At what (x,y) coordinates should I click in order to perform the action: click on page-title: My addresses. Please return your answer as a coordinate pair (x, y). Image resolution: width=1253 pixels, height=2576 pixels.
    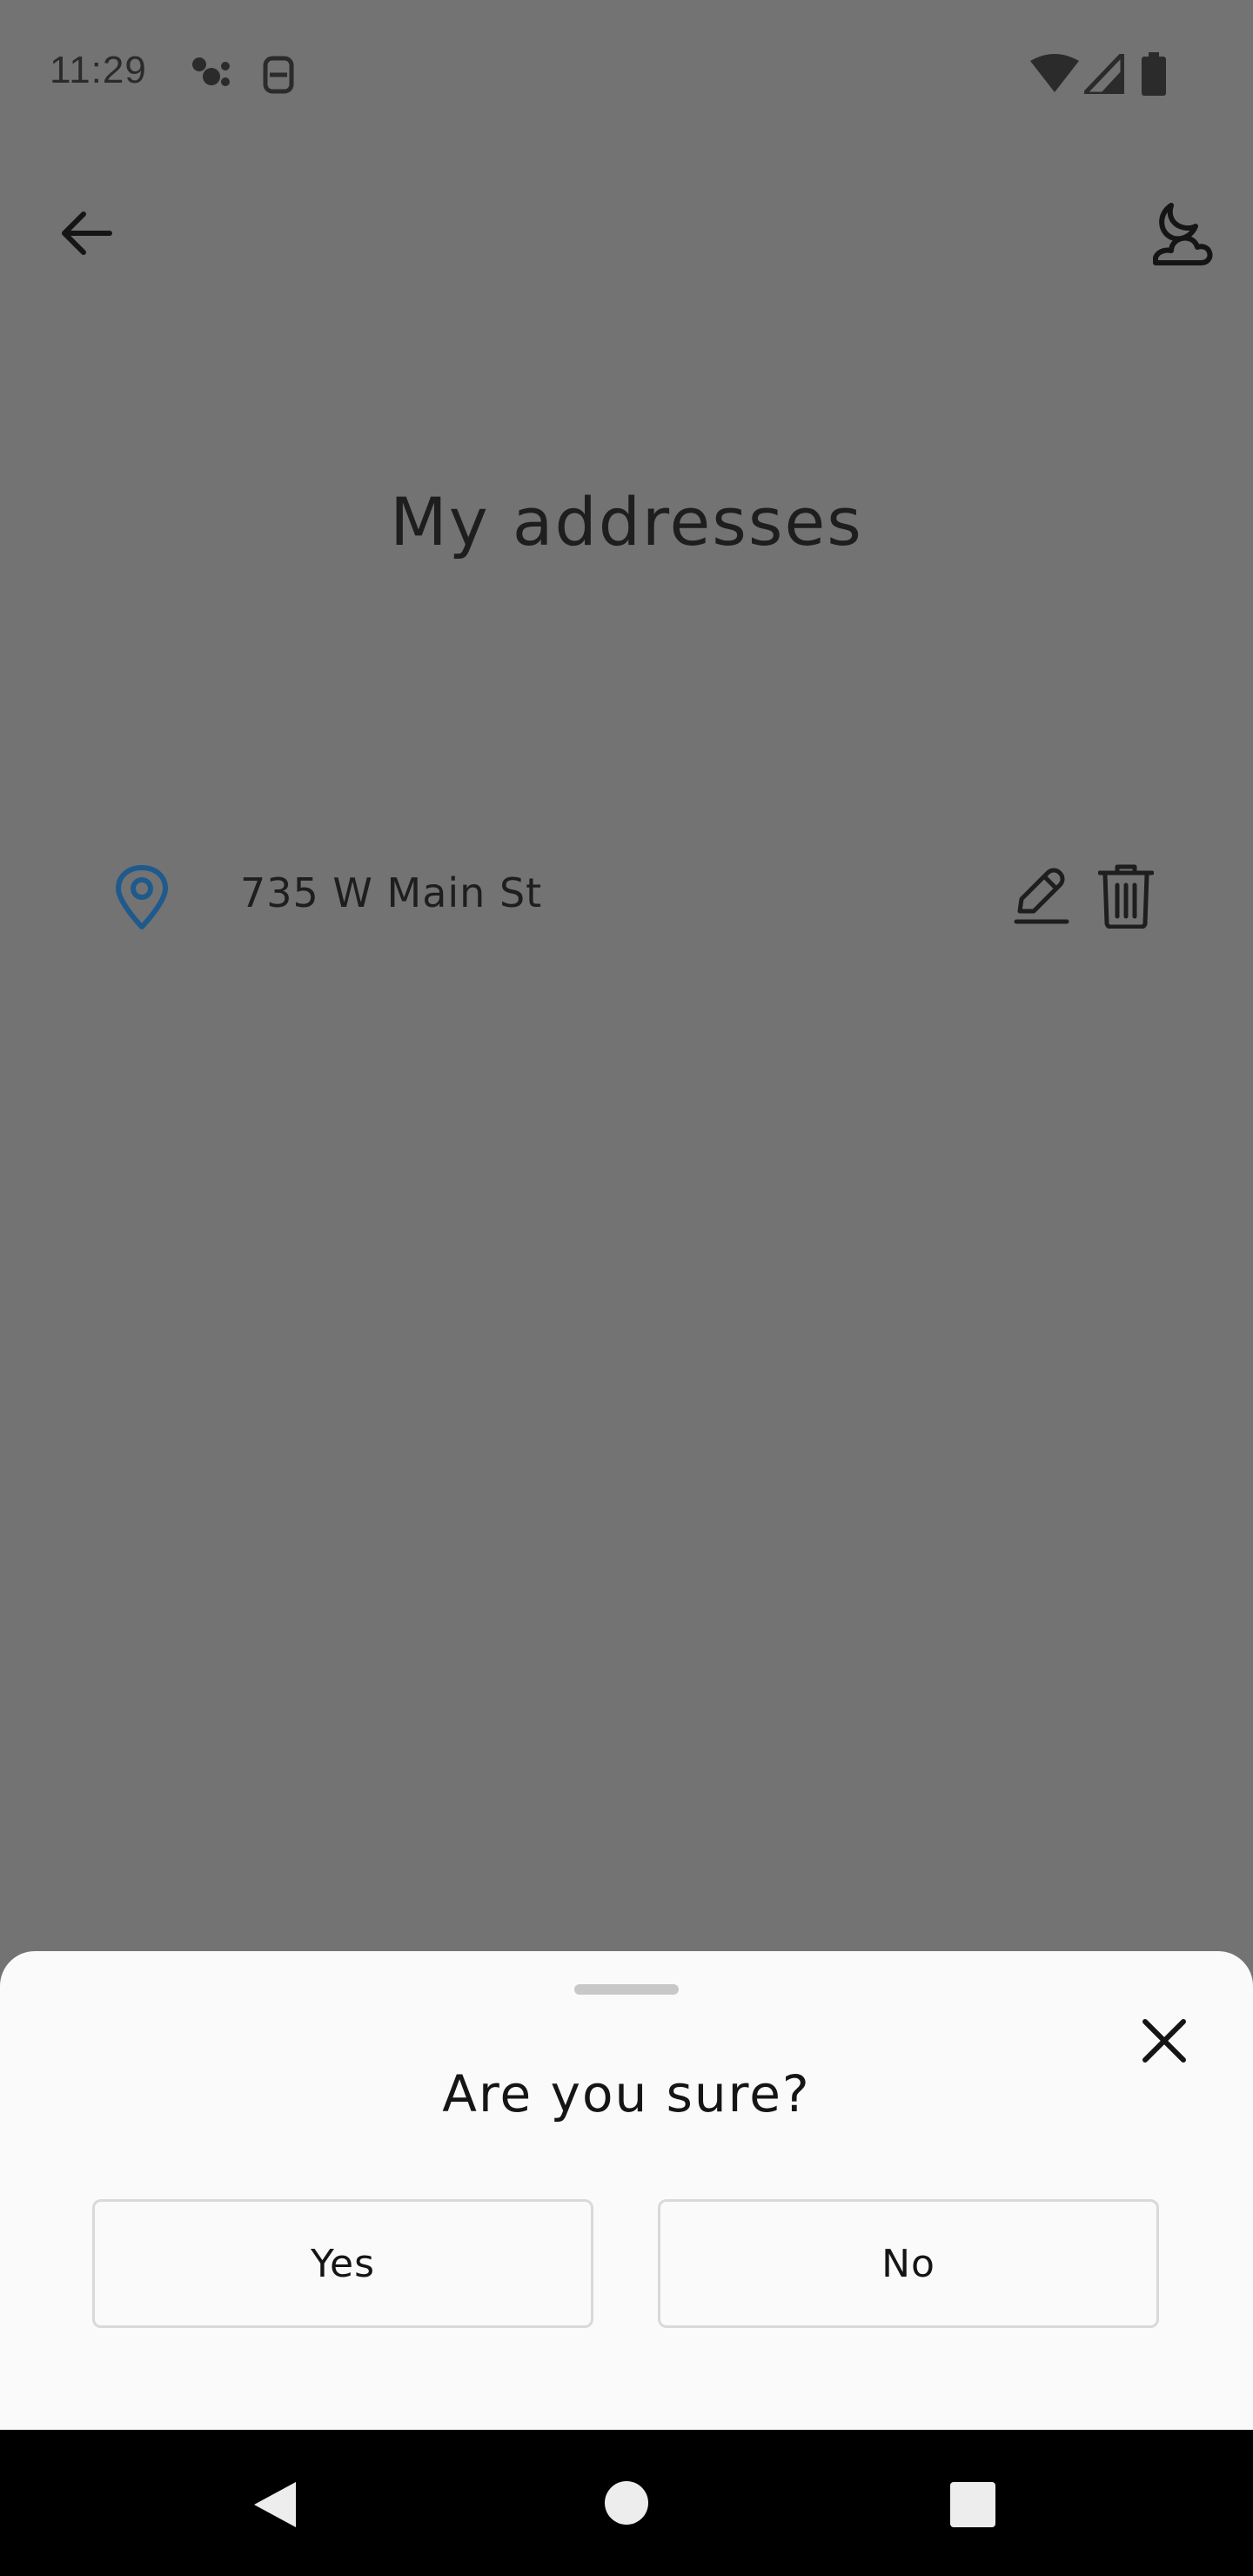
    Looking at the image, I should click on (626, 521).